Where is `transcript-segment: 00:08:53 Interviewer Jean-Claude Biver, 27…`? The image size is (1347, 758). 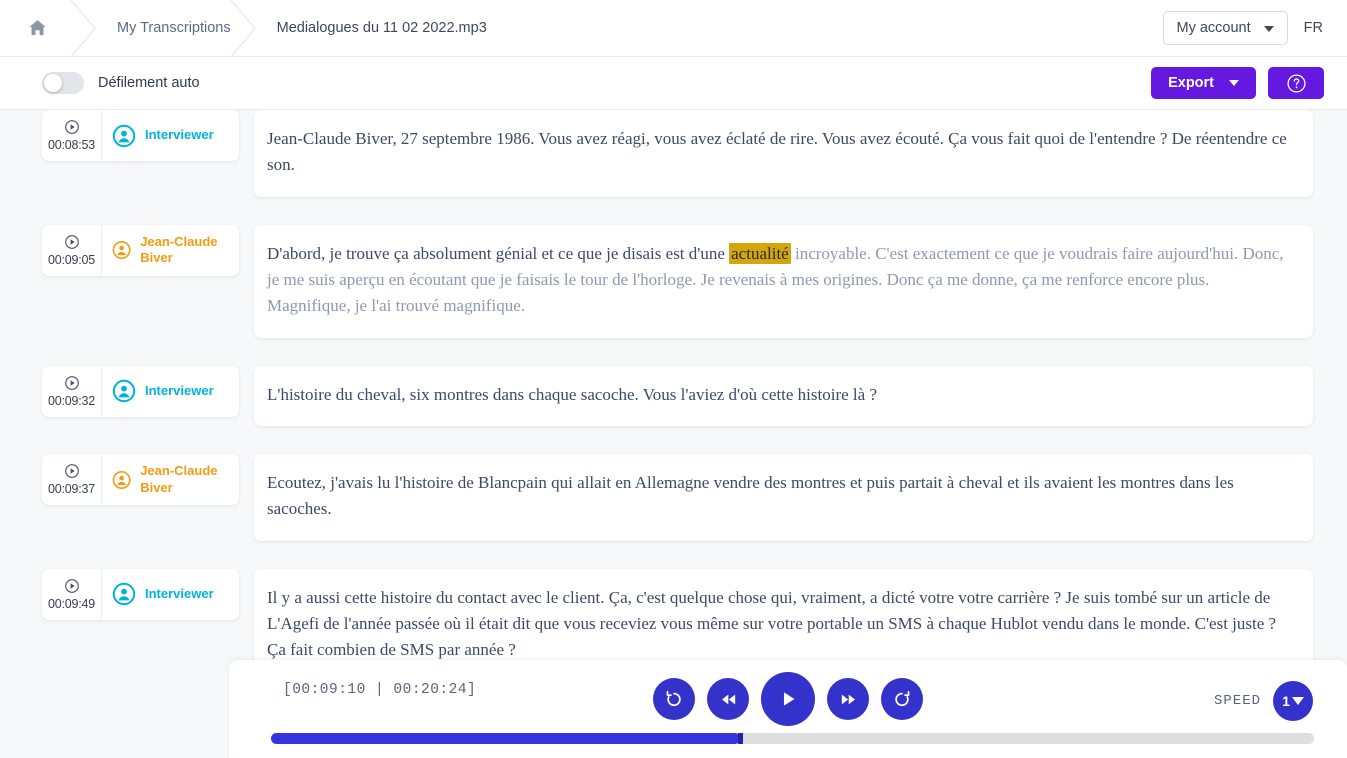 transcript-segment: 00:08:53 Interviewer Jean-Claude Biver, 27… is located at coordinates (673, 153).